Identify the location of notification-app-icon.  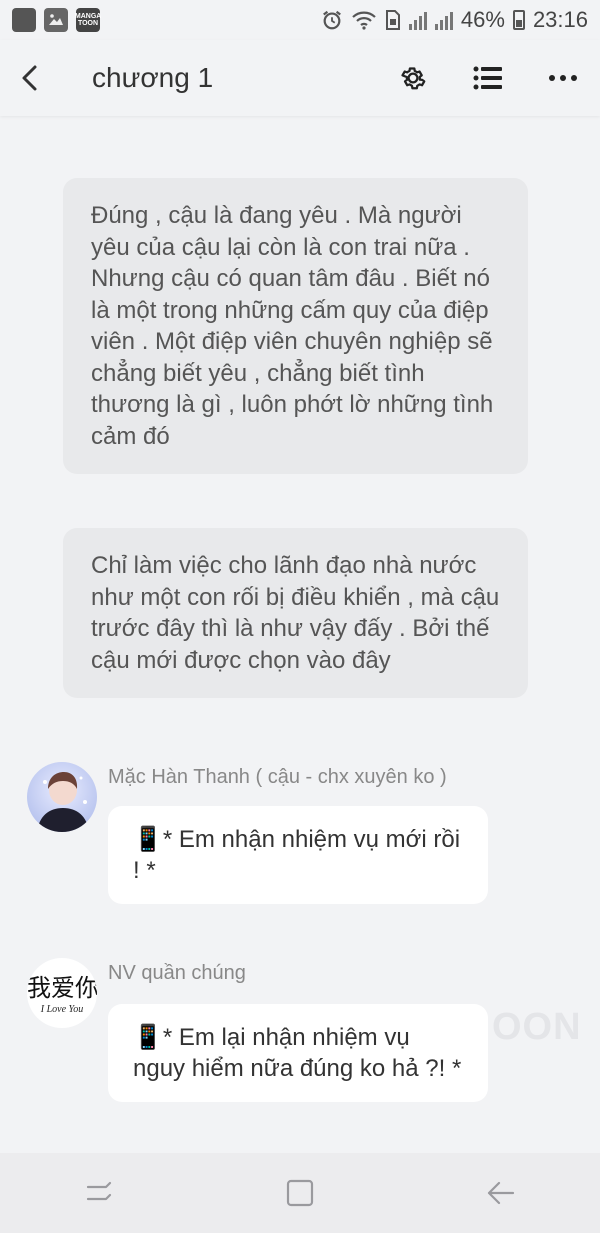
(24, 20).